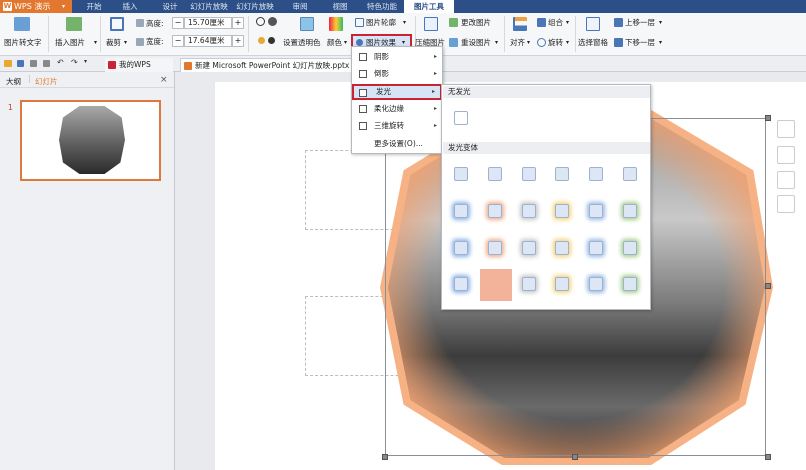 This screenshot has height=470, width=806. What do you see at coordinates (208, 23) in the screenshot?
I see `height-field: 15.70厘米` at bounding box center [208, 23].